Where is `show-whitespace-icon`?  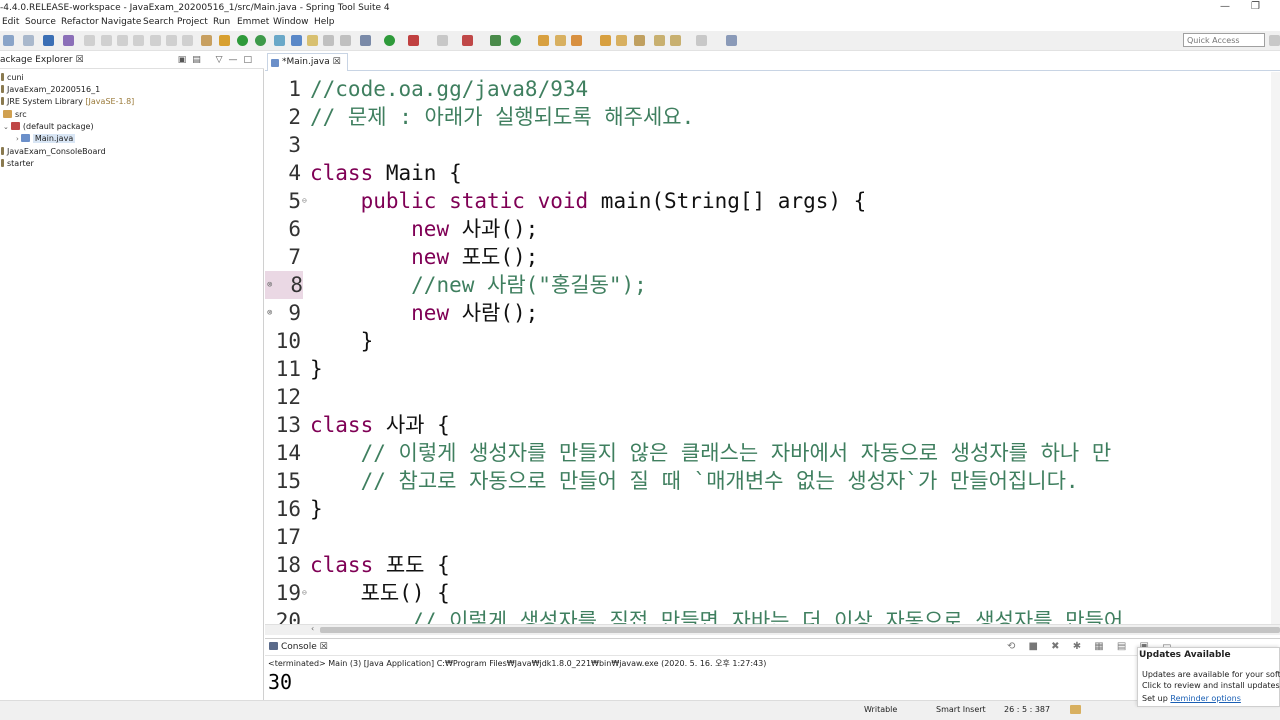
show-whitespace-icon is located at coordinates (328, 40).